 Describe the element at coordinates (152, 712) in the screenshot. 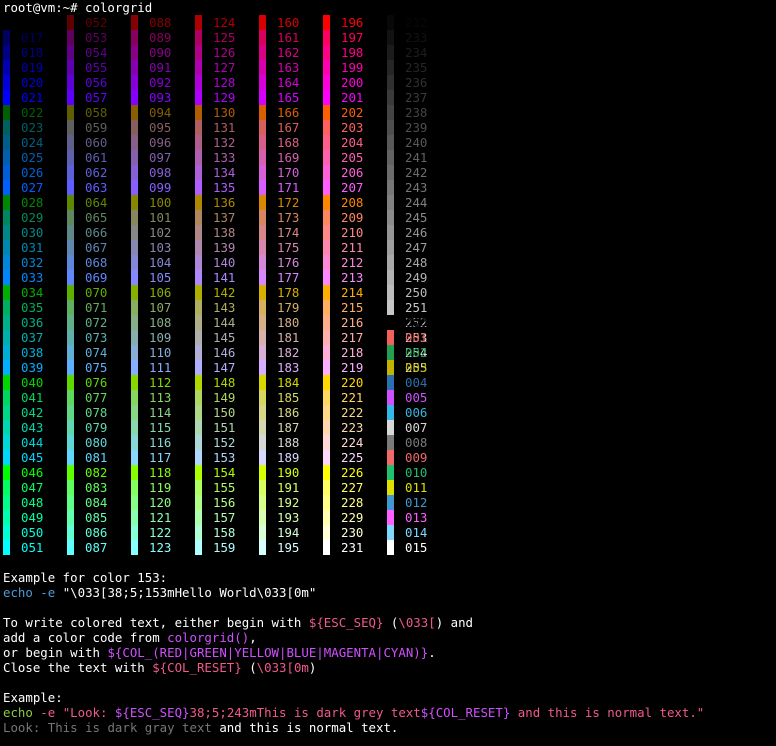

I see `esc-seq-var: ${ESC_SEQ}` at that location.